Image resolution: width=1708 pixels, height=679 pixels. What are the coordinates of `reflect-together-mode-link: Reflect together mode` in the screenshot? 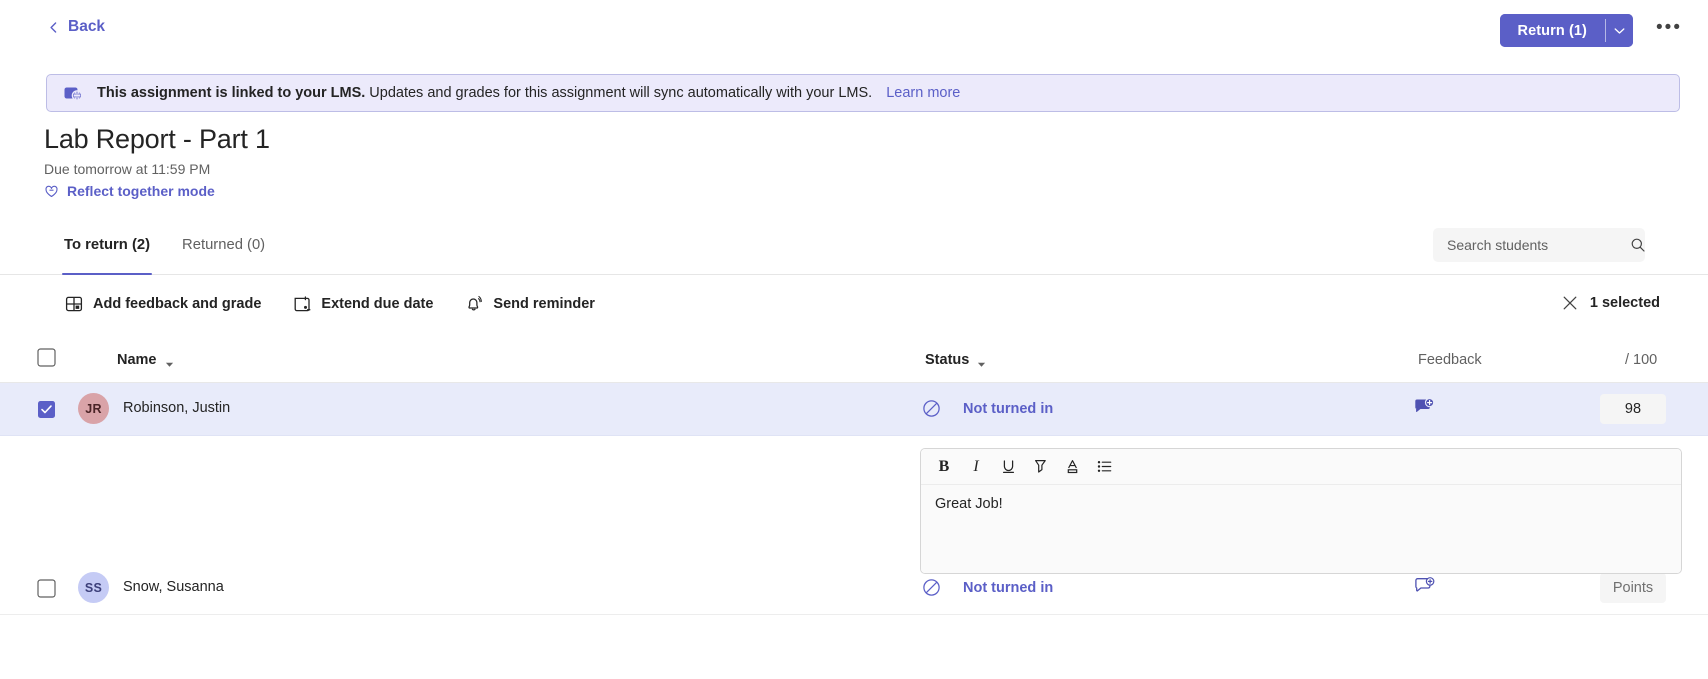 It's located at (157, 191).